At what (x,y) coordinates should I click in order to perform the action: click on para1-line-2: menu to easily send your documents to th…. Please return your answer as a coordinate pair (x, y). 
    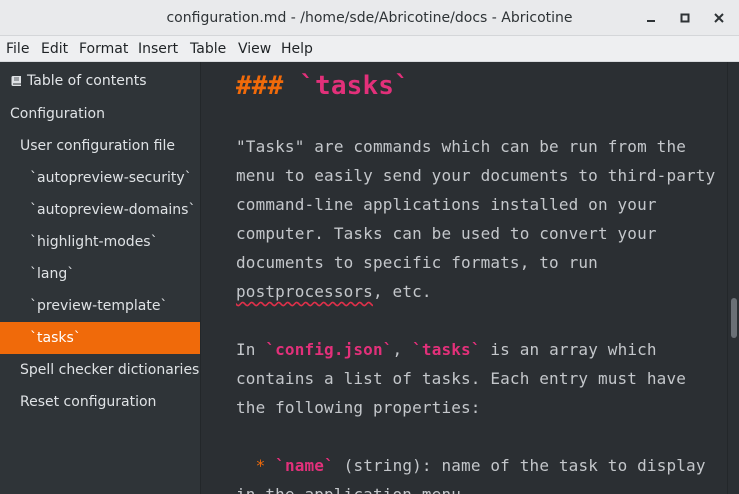
    Looking at the image, I should click on (476, 175).